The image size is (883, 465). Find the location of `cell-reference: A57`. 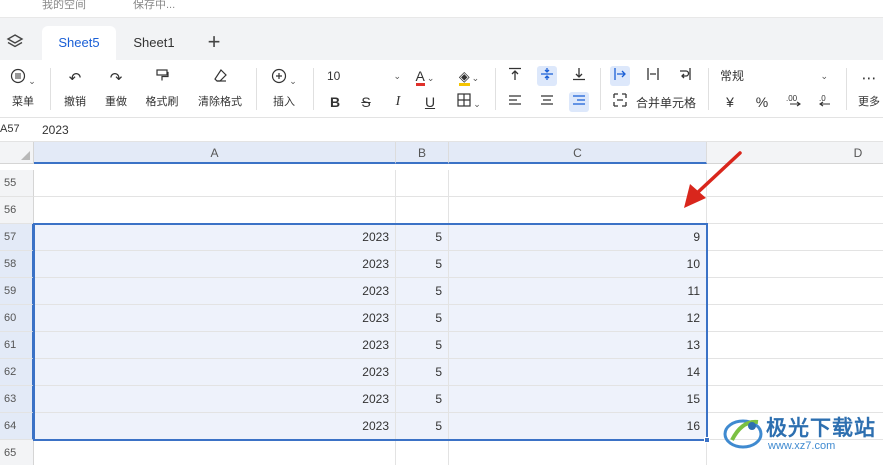

cell-reference: A57 is located at coordinates (14, 129).